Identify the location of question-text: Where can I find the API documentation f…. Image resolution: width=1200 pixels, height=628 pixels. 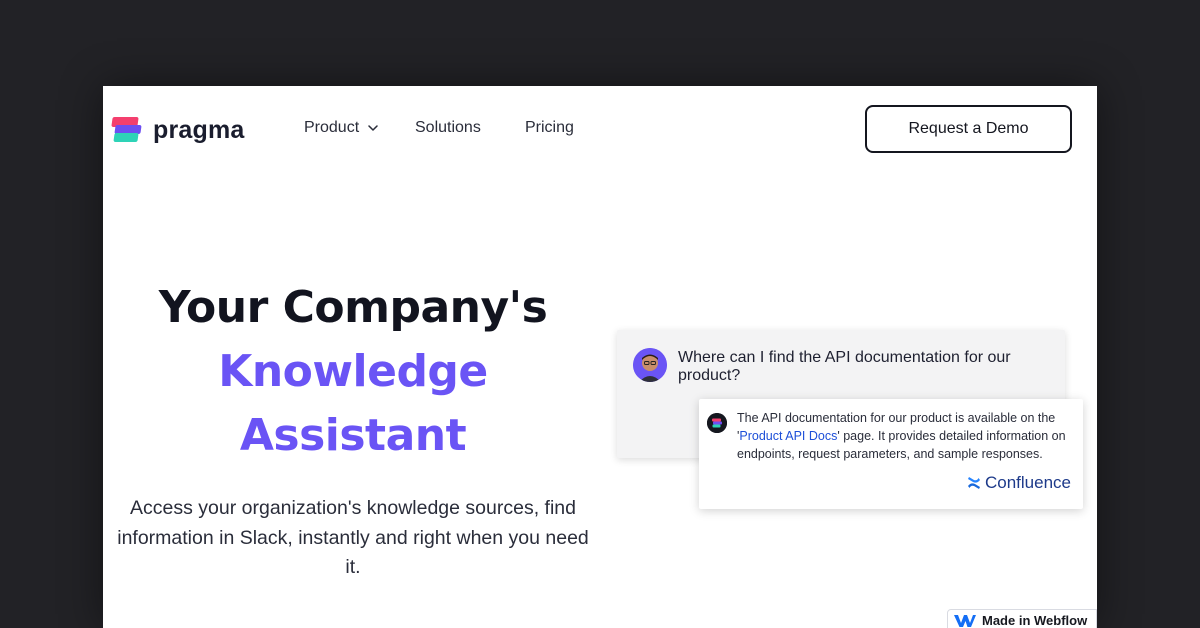
(844, 366).